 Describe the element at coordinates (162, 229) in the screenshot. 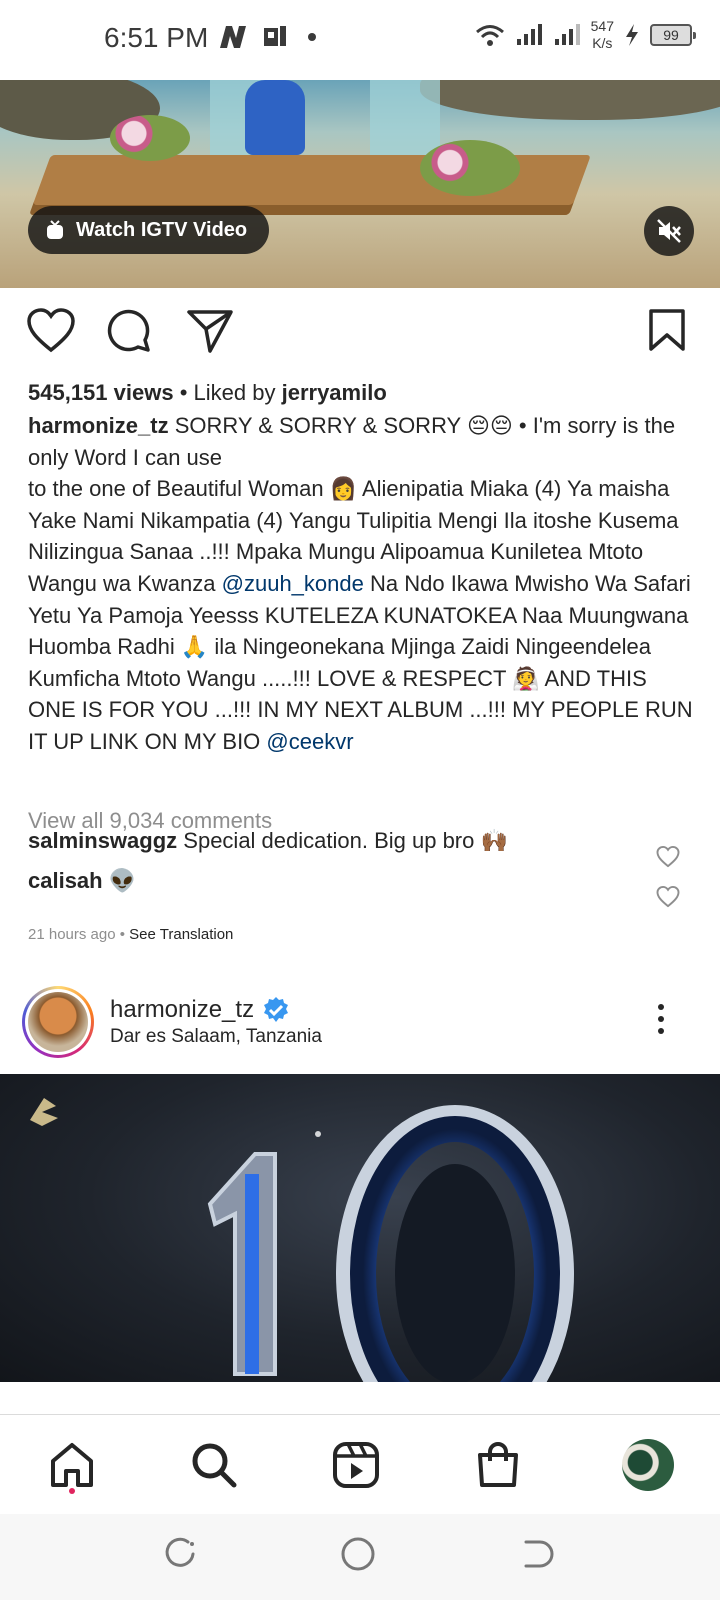

I see `watch-igtv-label: Watch IGTV Video` at that location.